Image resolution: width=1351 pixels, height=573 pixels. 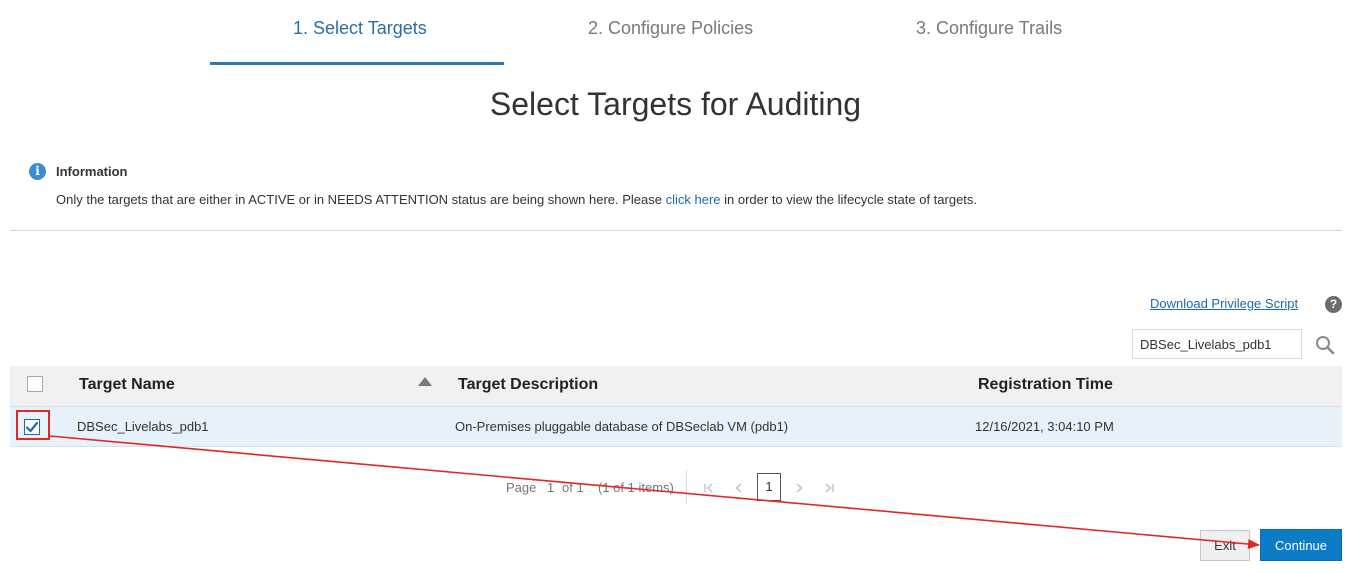 What do you see at coordinates (1045, 385) in the screenshot?
I see `column-header-registration-time: Registration Time` at bounding box center [1045, 385].